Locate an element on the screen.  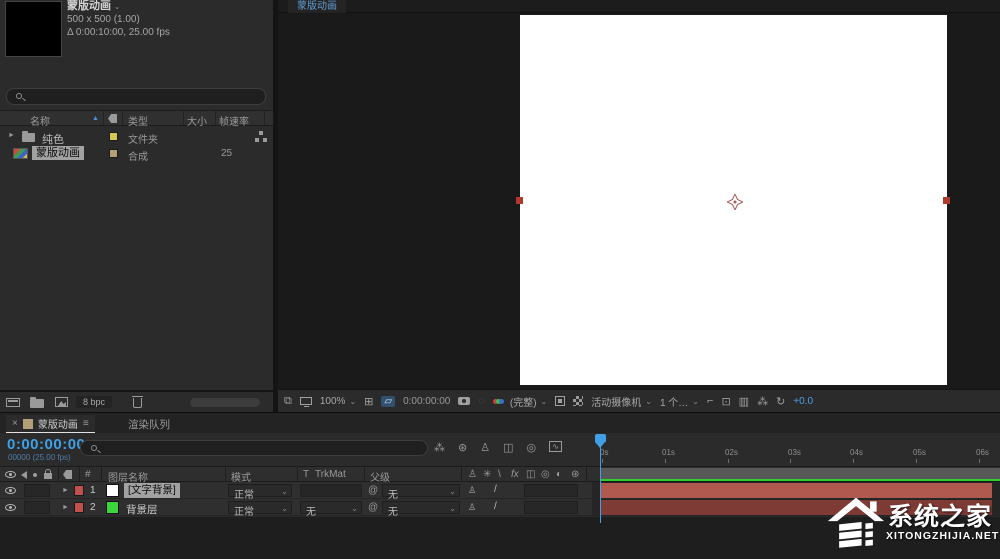
menu-icon: ≡ is located at coordinates (86, 423).